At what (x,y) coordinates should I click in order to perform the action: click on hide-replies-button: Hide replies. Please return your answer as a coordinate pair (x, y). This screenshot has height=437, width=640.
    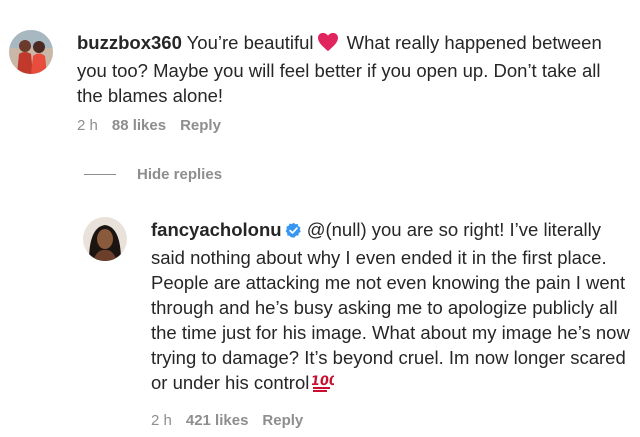
    Looking at the image, I should click on (153, 174).